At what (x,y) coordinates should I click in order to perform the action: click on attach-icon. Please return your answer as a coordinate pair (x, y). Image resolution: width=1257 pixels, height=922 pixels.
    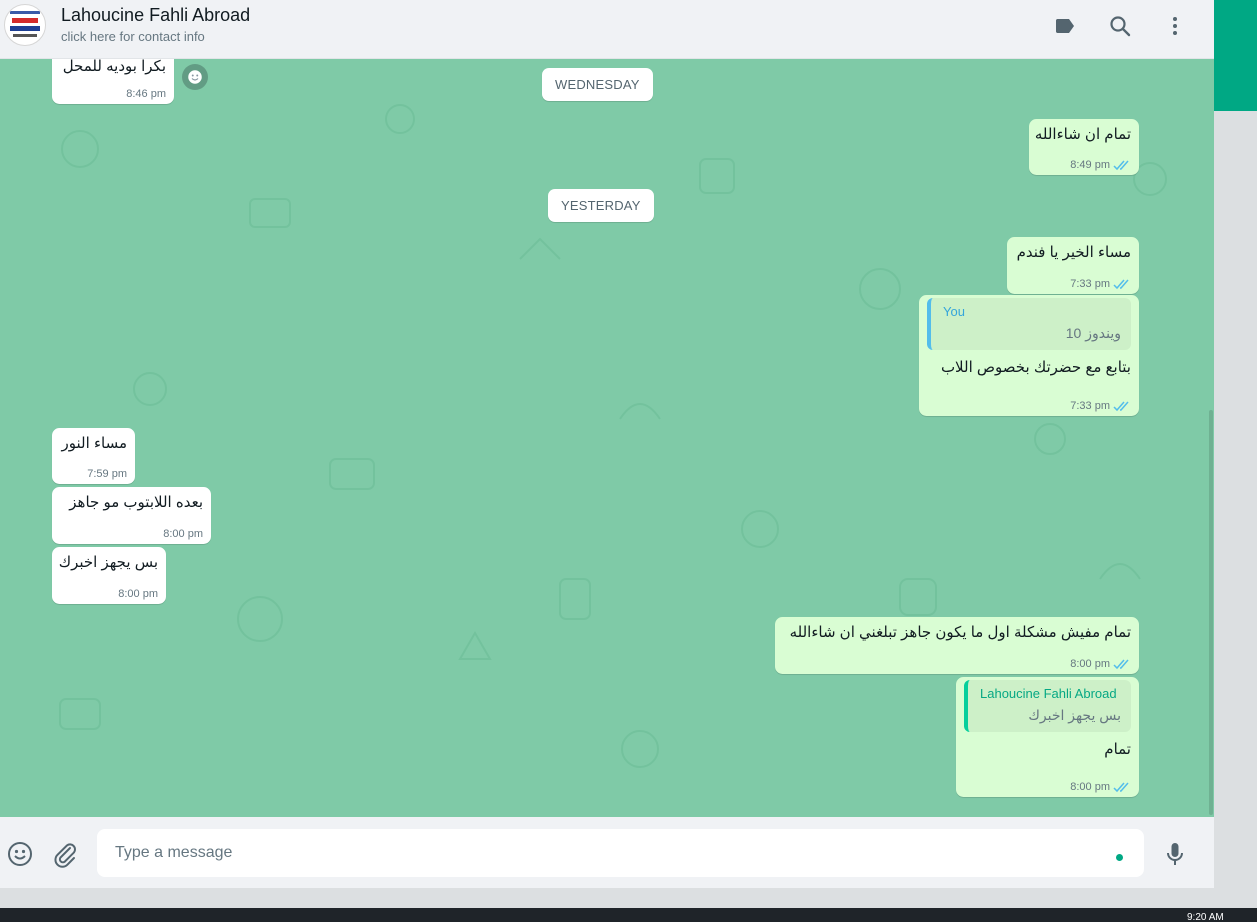
    Looking at the image, I should click on (65, 854).